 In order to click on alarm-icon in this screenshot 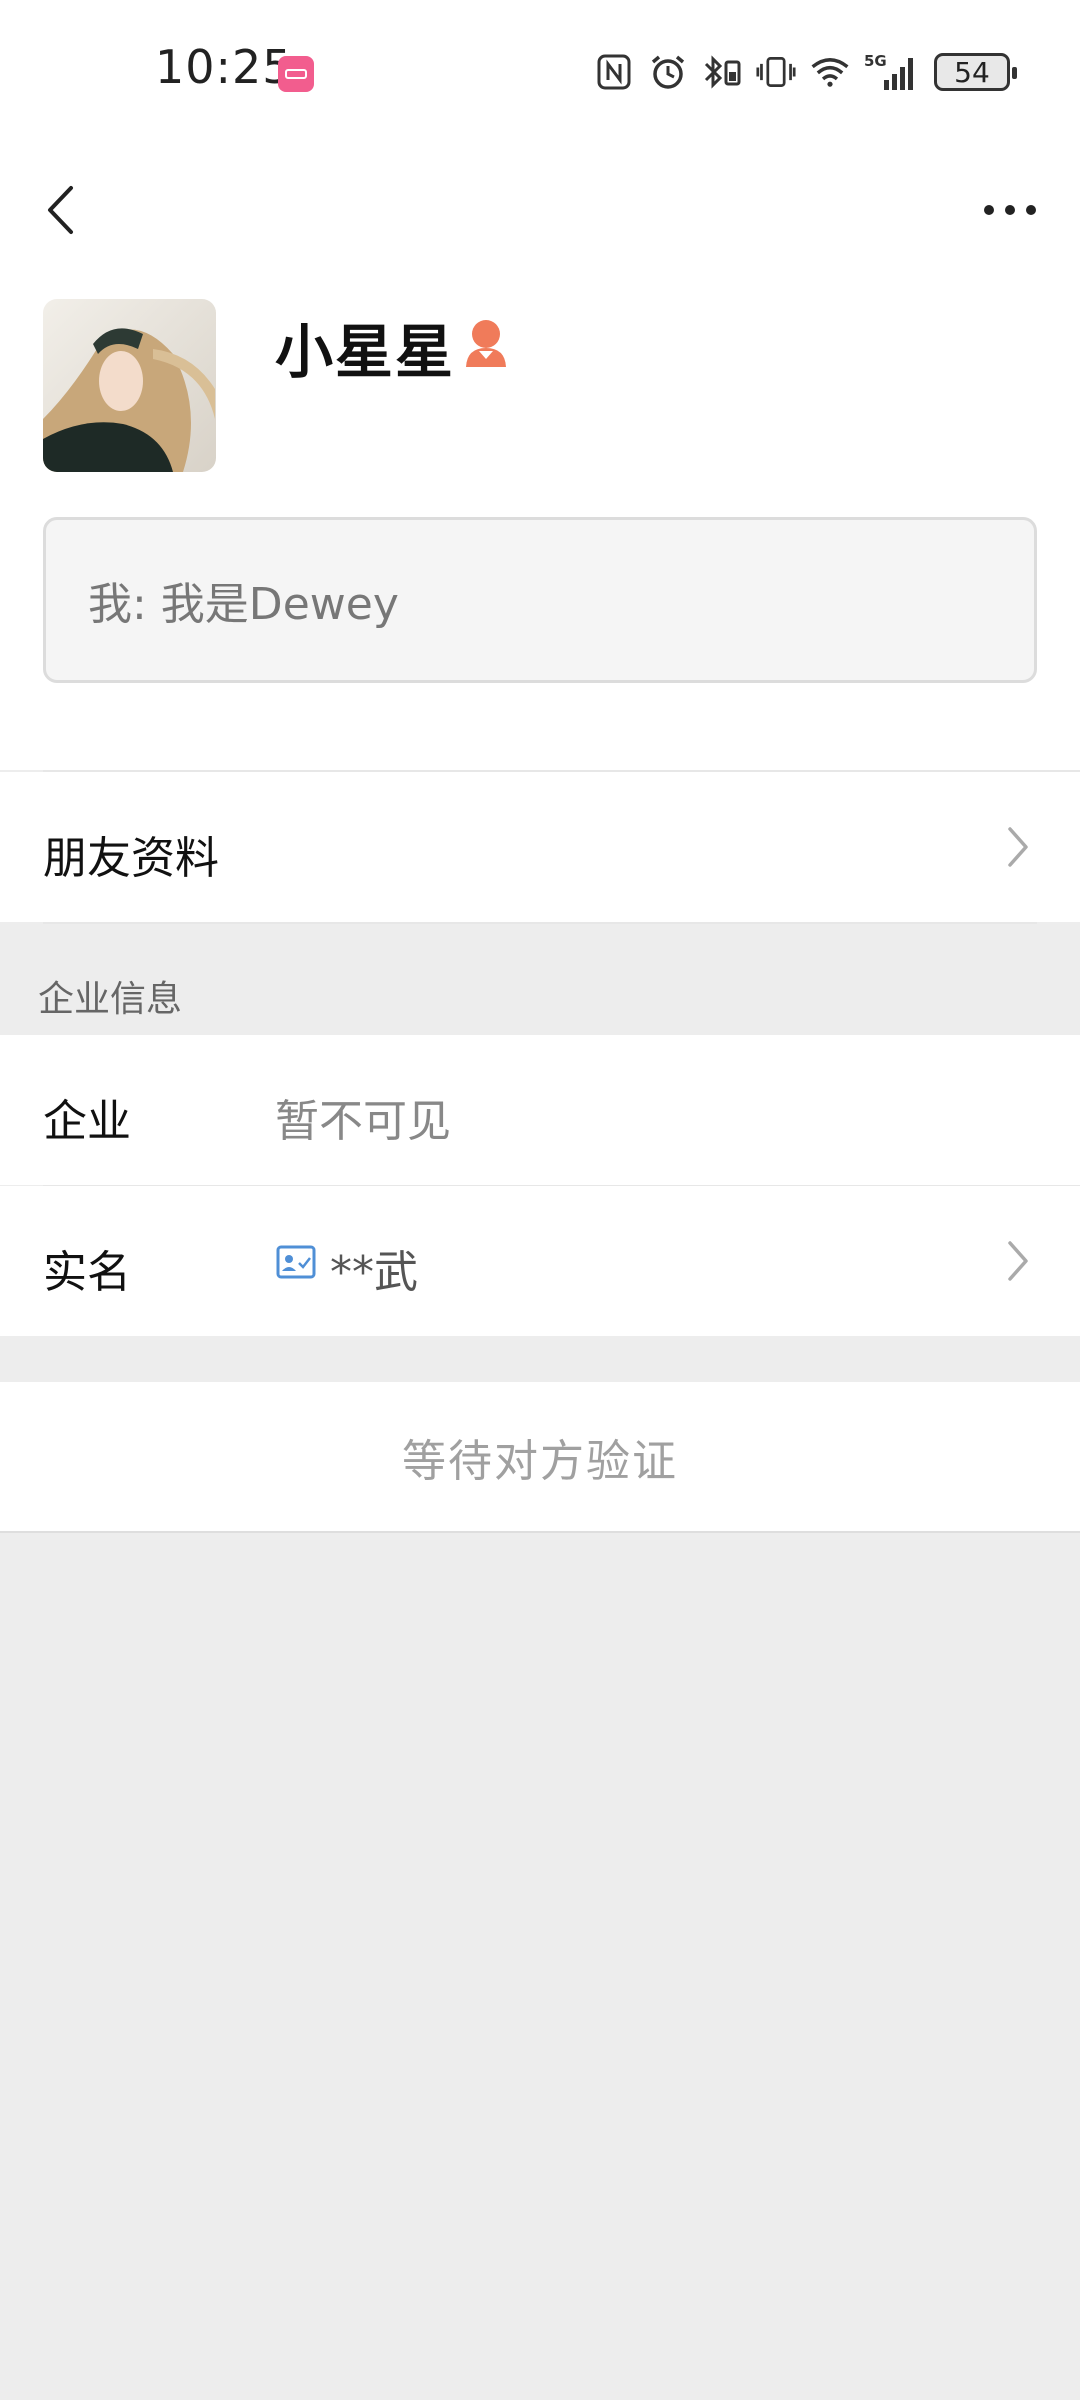, I will do `click(668, 72)`.